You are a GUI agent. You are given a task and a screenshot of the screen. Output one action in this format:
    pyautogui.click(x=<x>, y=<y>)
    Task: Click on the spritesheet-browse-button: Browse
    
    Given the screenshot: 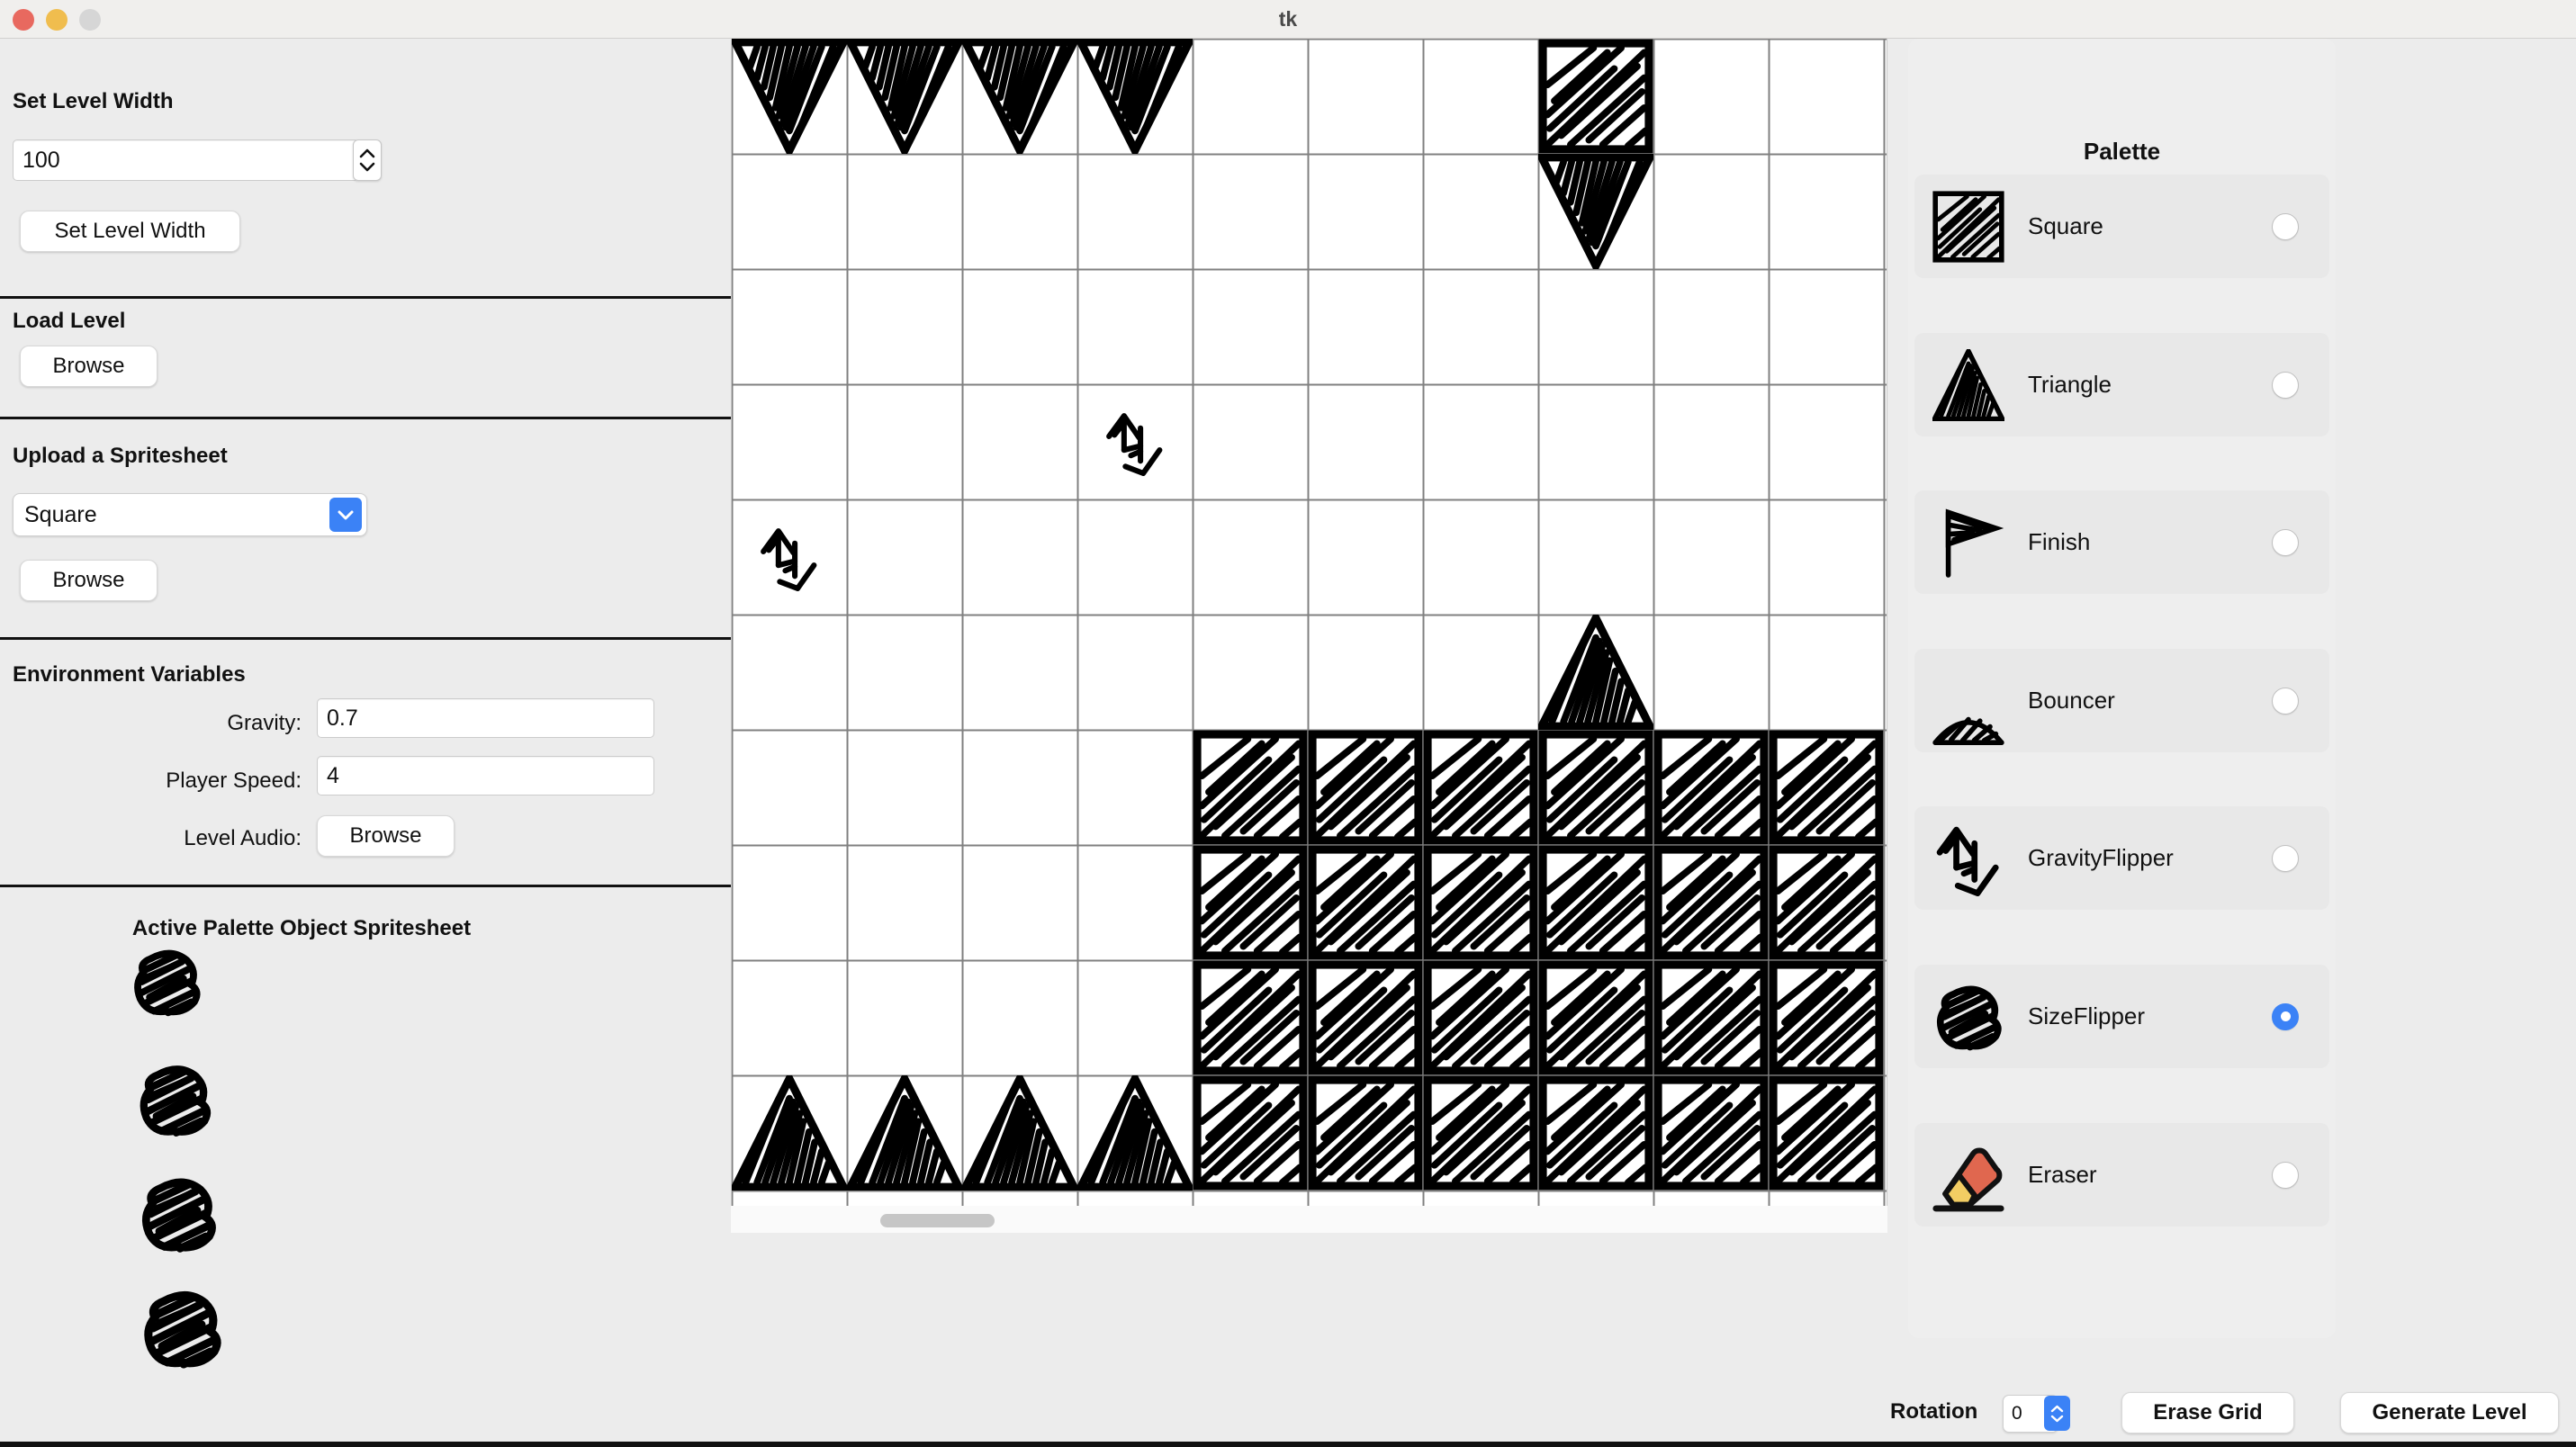 What is the action you would take?
    pyautogui.click(x=89, y=580)
    